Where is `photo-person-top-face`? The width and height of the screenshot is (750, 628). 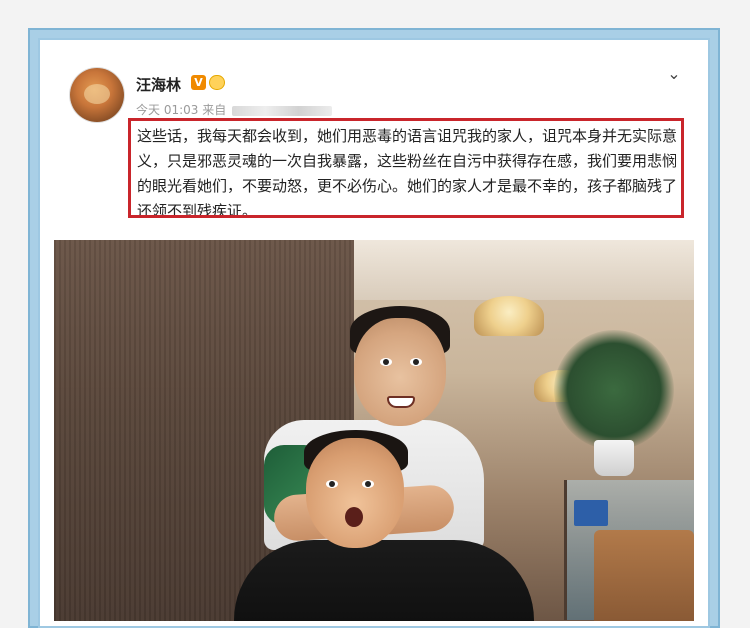 photo-person-top-face is located at coordinates (400, 372).